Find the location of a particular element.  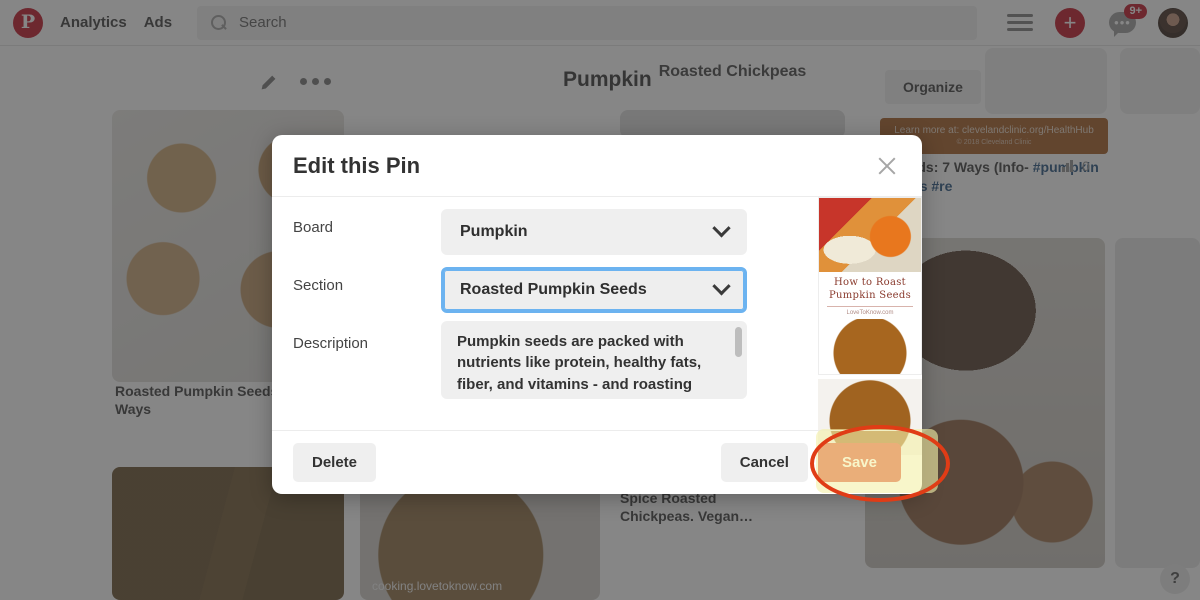

modal-footer: Delete Cancel Save is located at coordinates (597, 462).